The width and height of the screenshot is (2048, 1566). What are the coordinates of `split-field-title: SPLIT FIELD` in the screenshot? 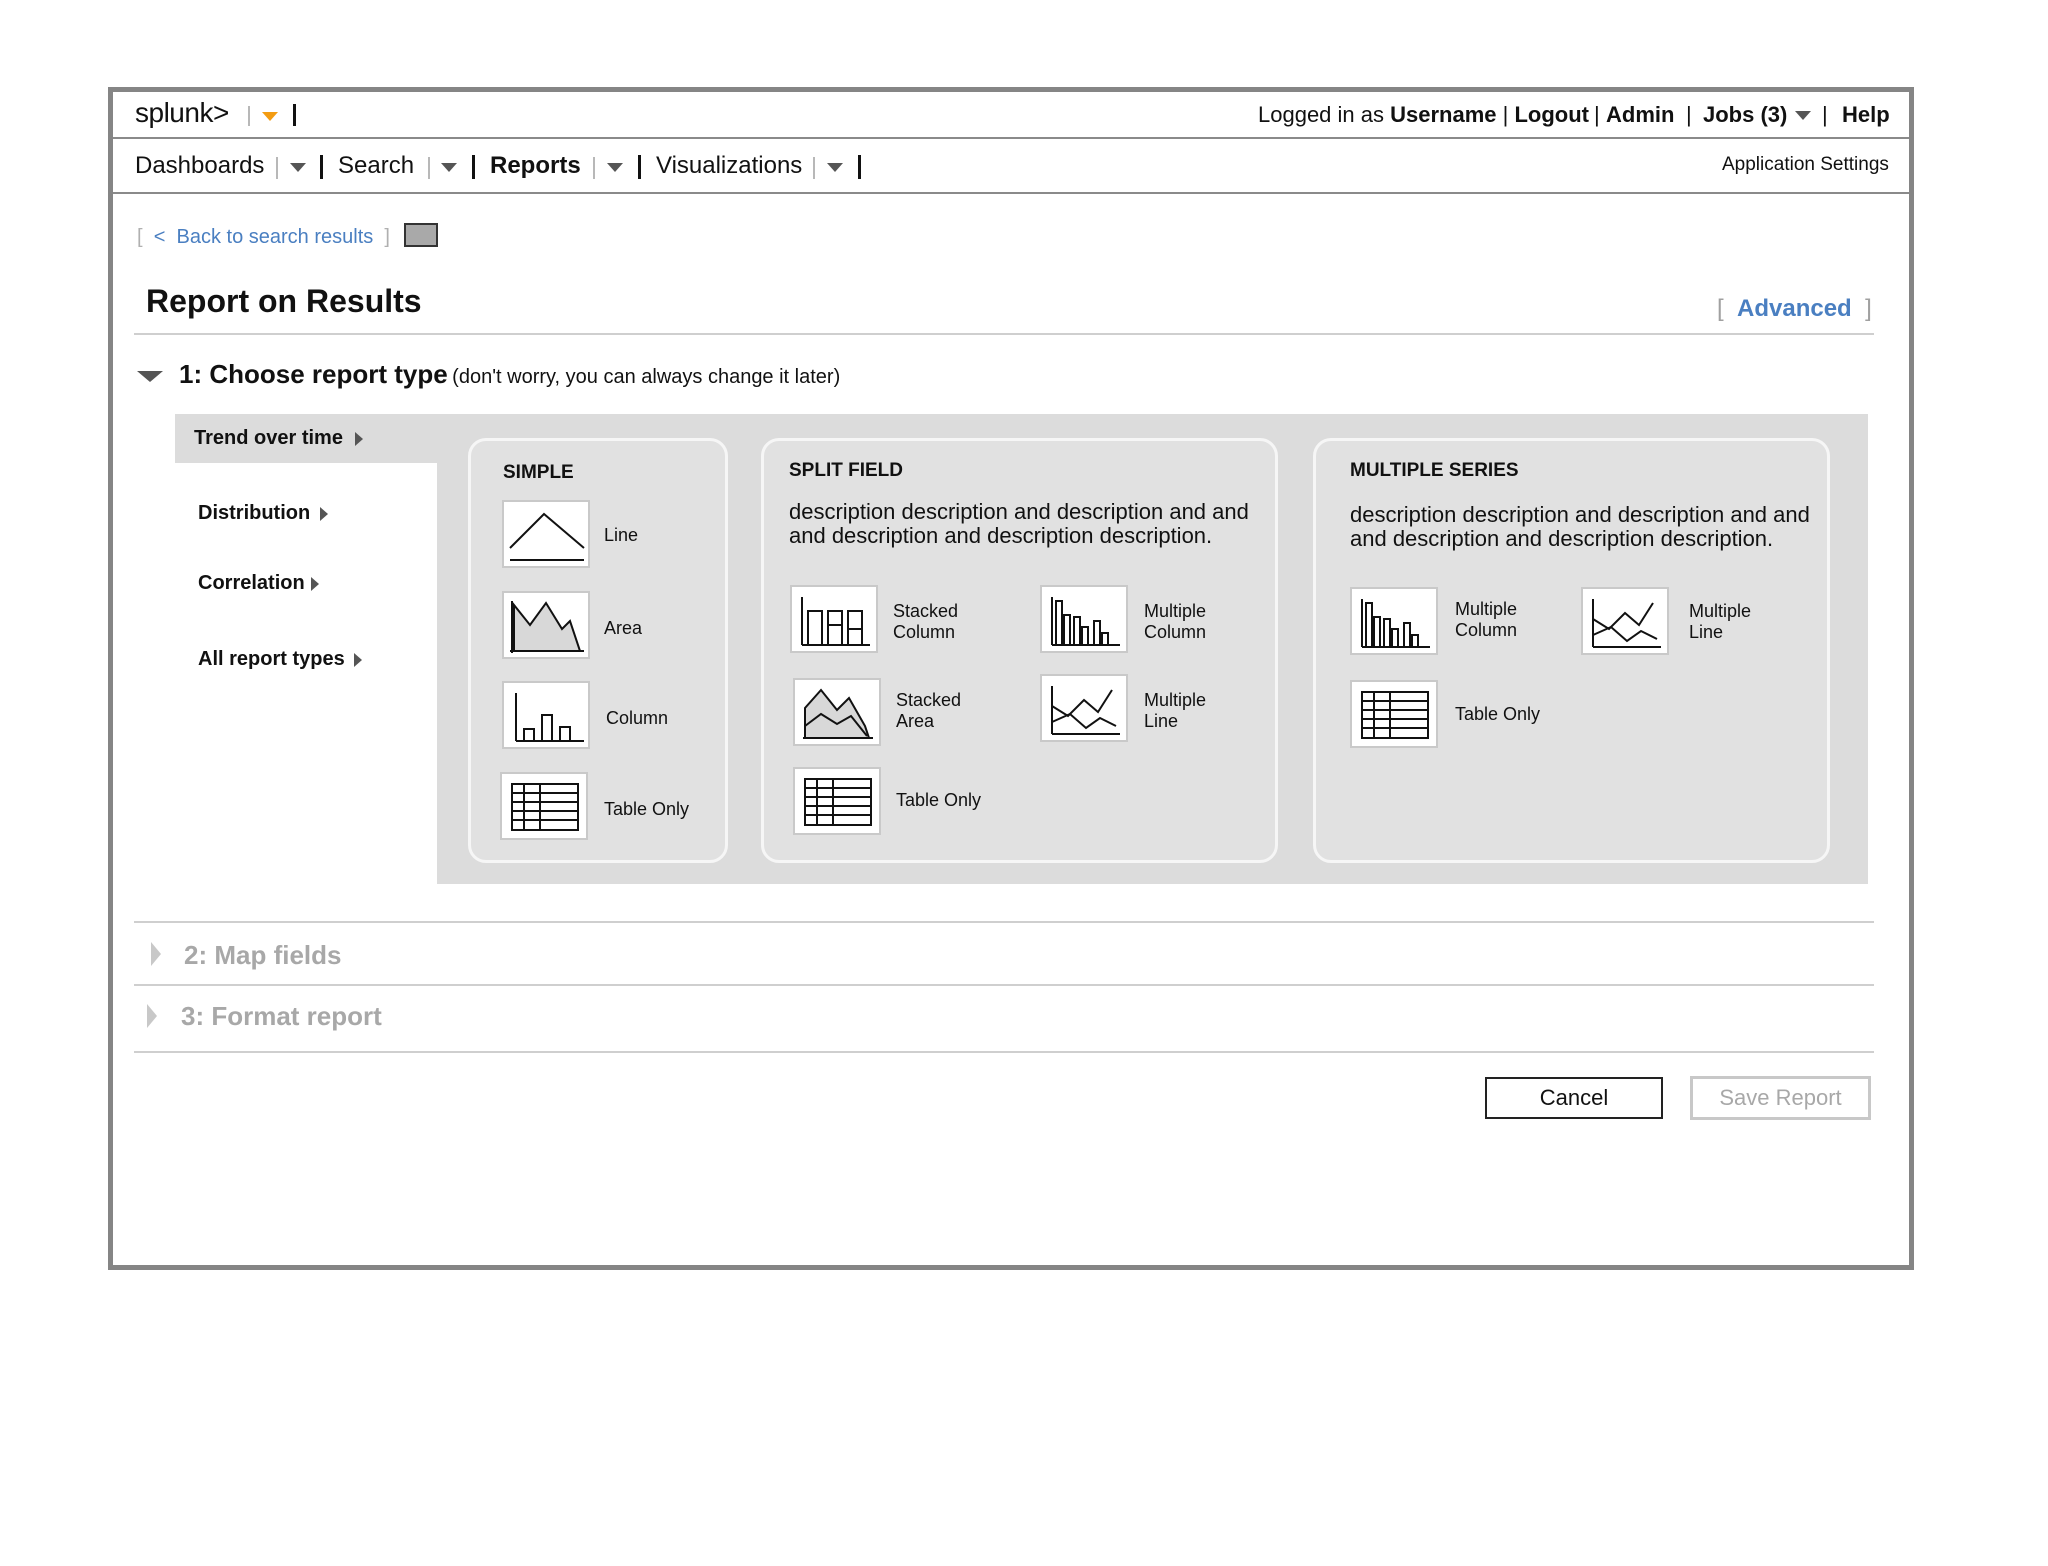 It's located at (846, 470).